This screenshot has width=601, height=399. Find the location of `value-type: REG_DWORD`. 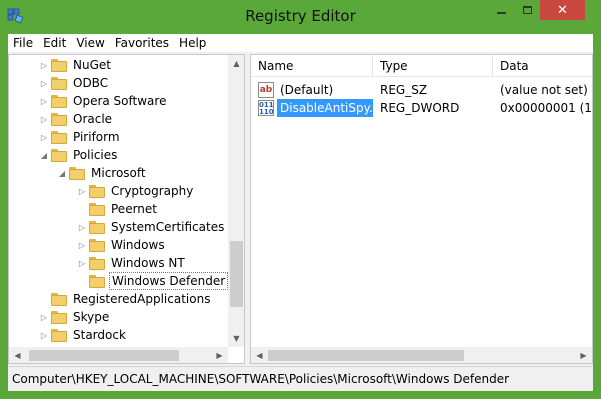

value-type: REG_DWORD is located at coordinates (420, 108).